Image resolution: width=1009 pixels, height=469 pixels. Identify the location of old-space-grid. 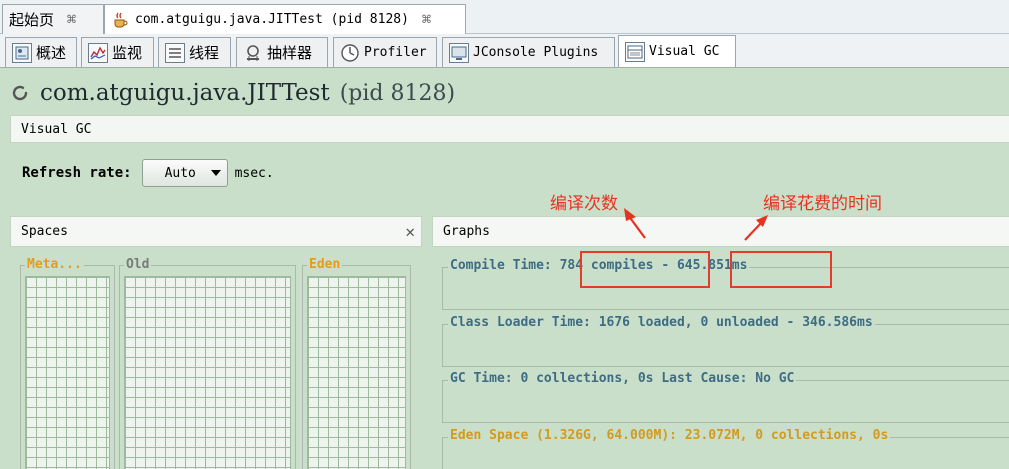
(207, 372).